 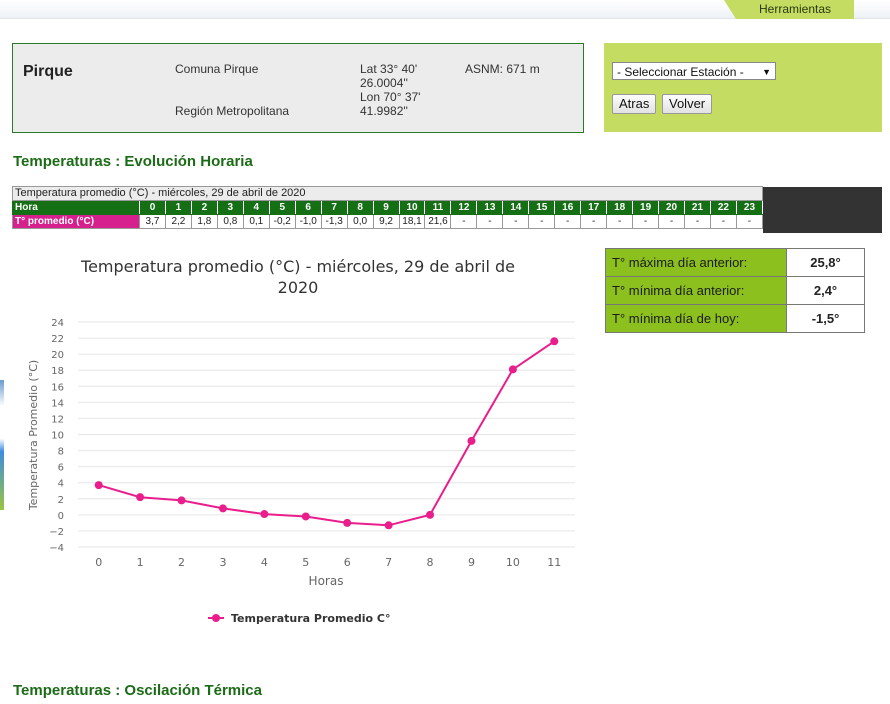 What do you see at coordinates (789, 9) in the screenshot?
I see `tools-tab: Herramientas` at bounding box center [789, 9].